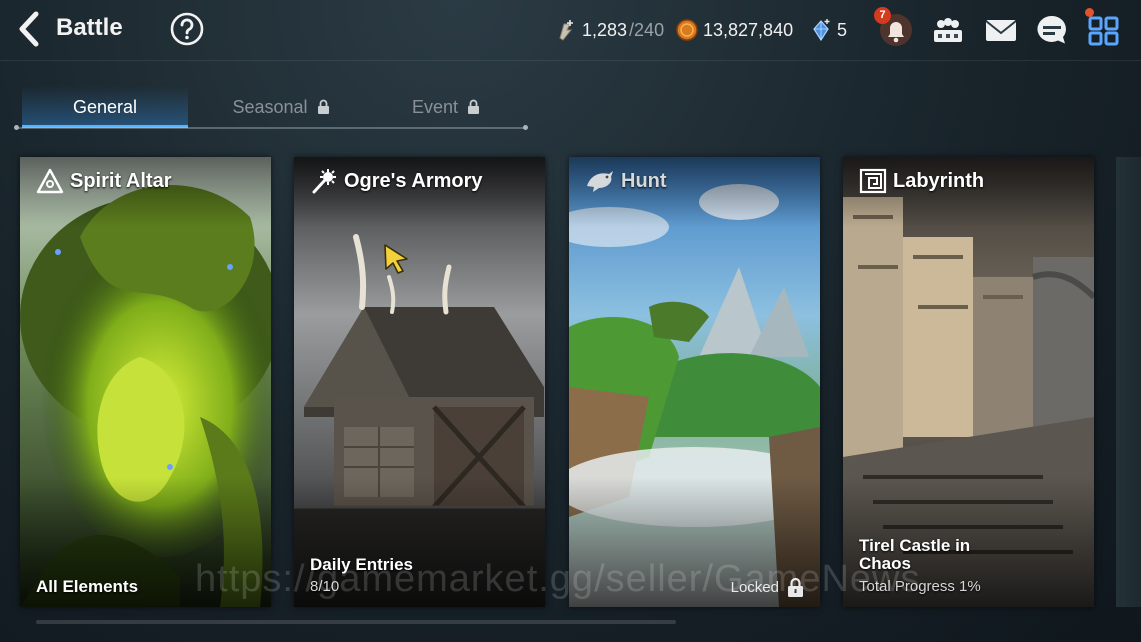 The width and height of the screenshot is (1141, 642). I want to click on category-tabs: General Seasonal Event, so click(272, 108).